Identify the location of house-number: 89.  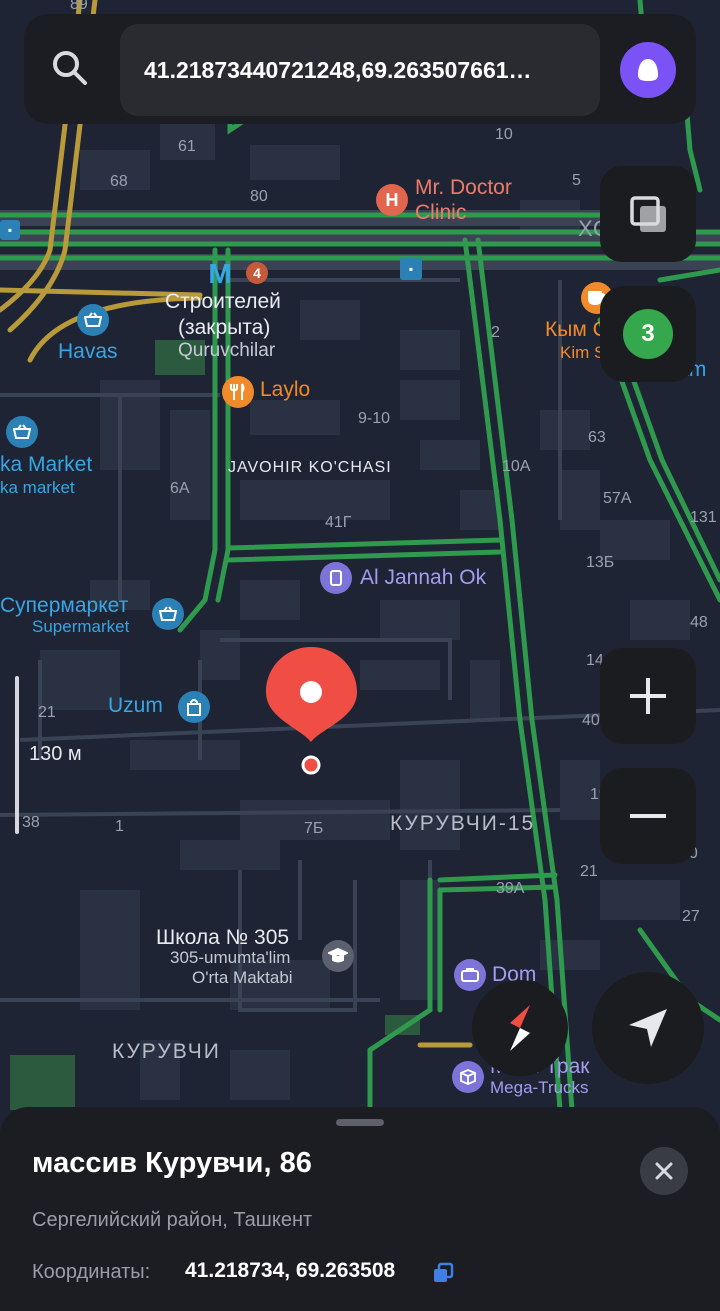
(79, 6).